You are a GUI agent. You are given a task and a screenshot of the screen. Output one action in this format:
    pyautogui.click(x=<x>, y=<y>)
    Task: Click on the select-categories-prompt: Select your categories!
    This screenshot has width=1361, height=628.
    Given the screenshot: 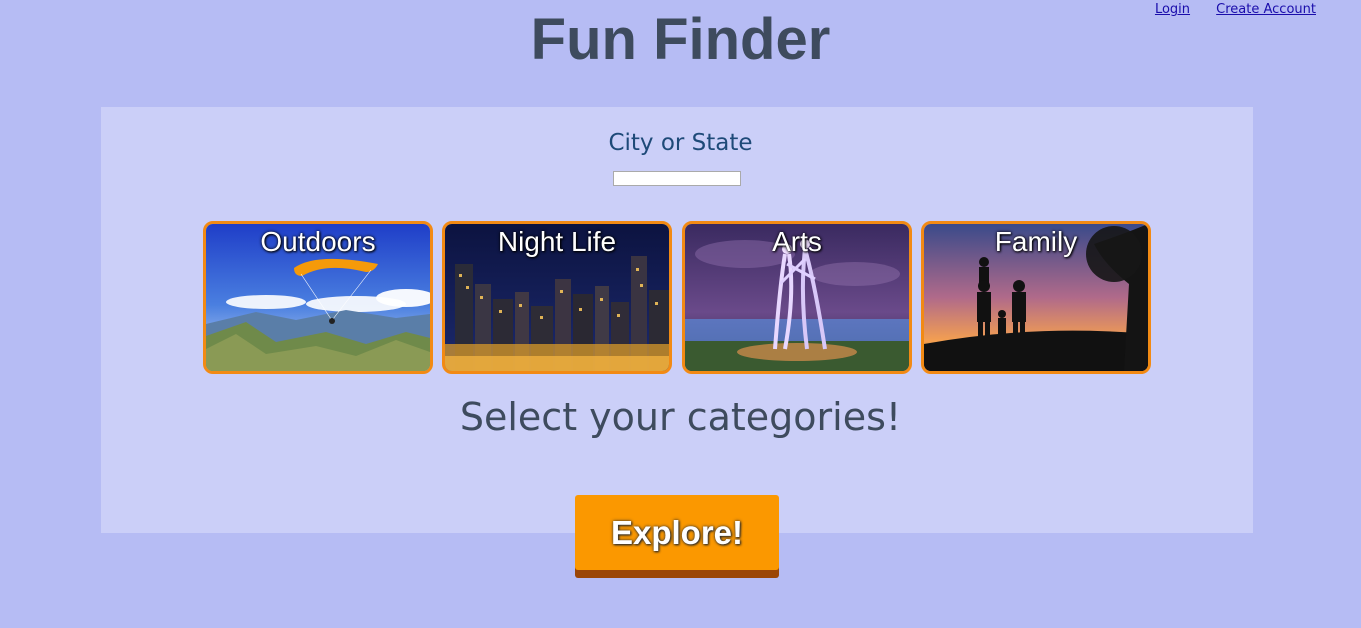 What is the action you would take?
    pyautogui.click(x=680, y=417)
    